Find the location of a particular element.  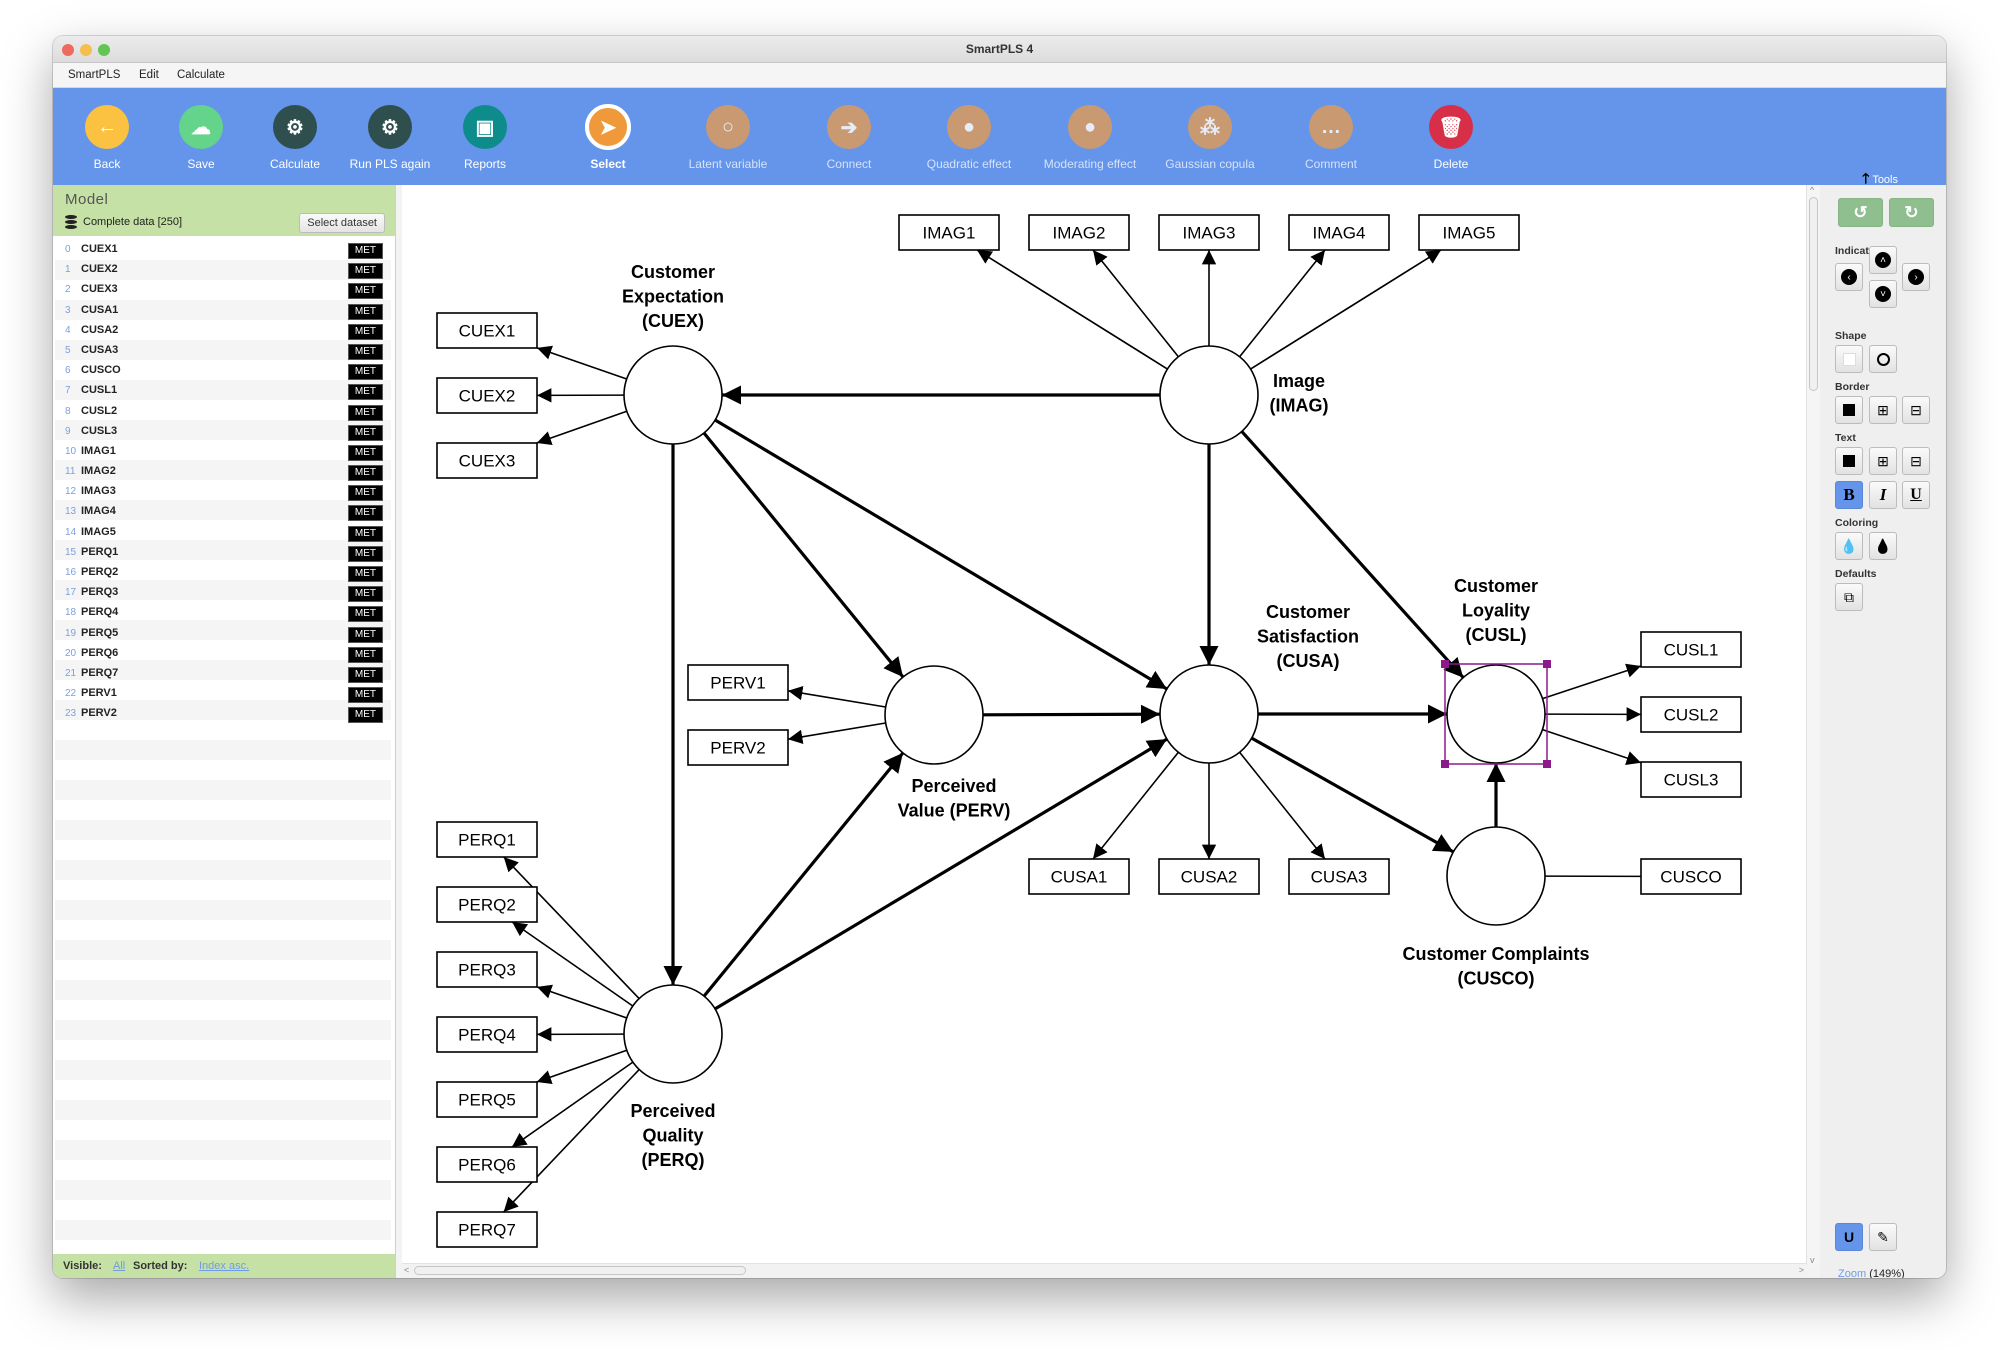

underline-button: U is located at coordinates (1916, 495).